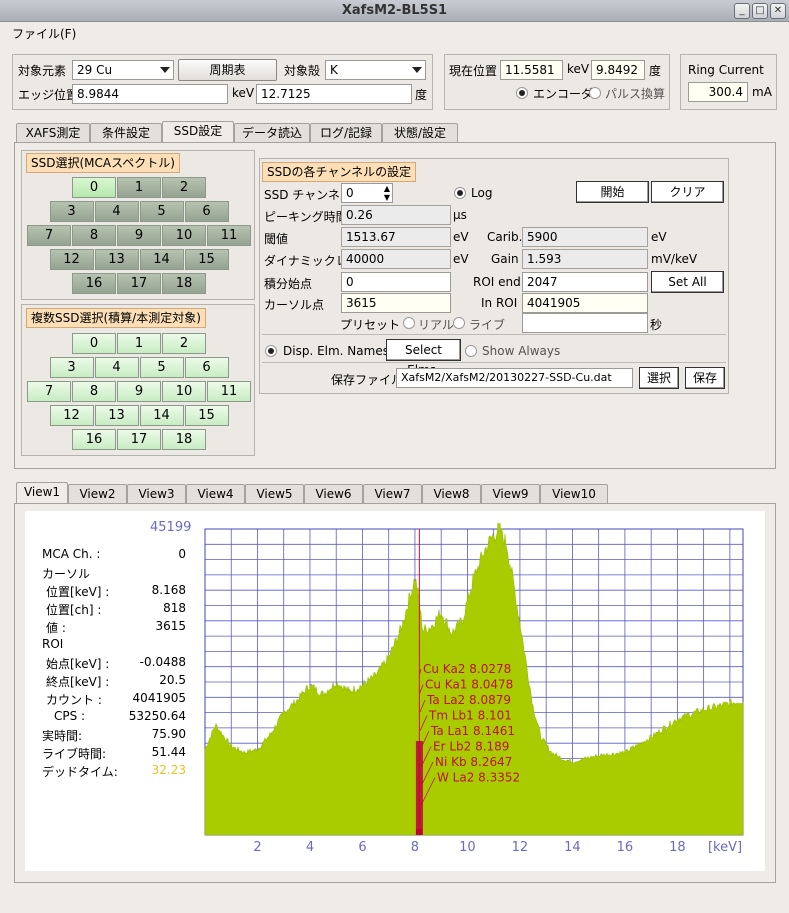 The height and width of the screenshot is (913, 789). I want to click on view-tab-2: View2, so click(97, 493).